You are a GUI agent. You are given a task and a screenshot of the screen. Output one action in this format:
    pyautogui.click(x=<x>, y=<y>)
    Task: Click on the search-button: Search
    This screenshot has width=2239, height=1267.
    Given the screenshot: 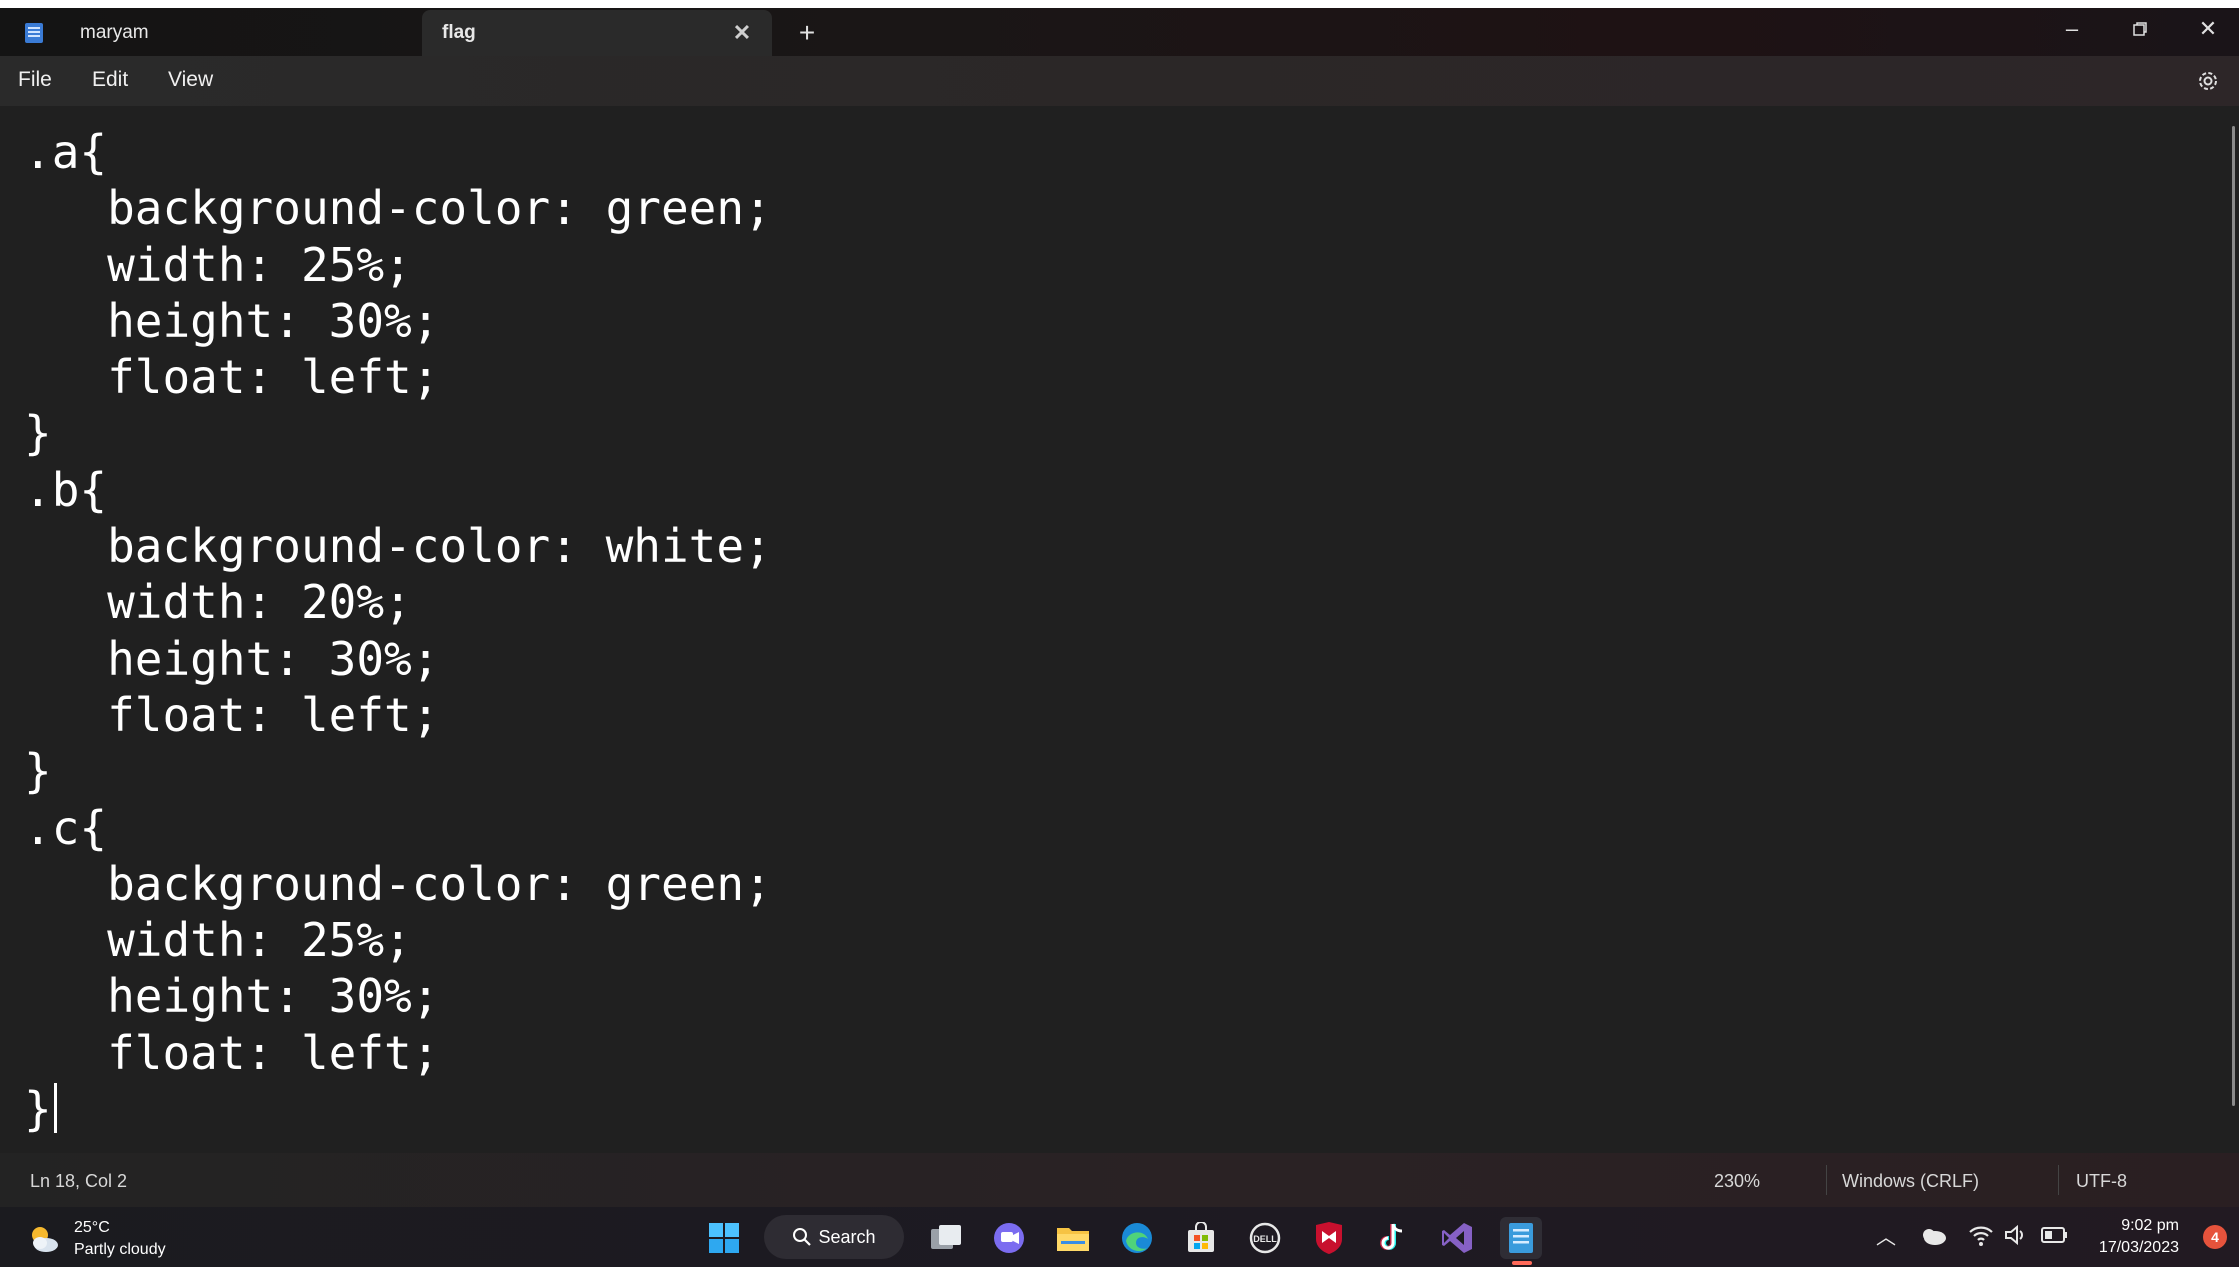 What is the action you would take?
    pyautogui.click(x=834, y=1237)
    